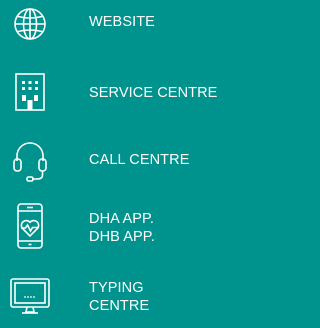  What do you see at coordinates (119, 297) in the screenshot?
I see `channel-label: TYPING CENTRE` at bounding box center [119, 297].